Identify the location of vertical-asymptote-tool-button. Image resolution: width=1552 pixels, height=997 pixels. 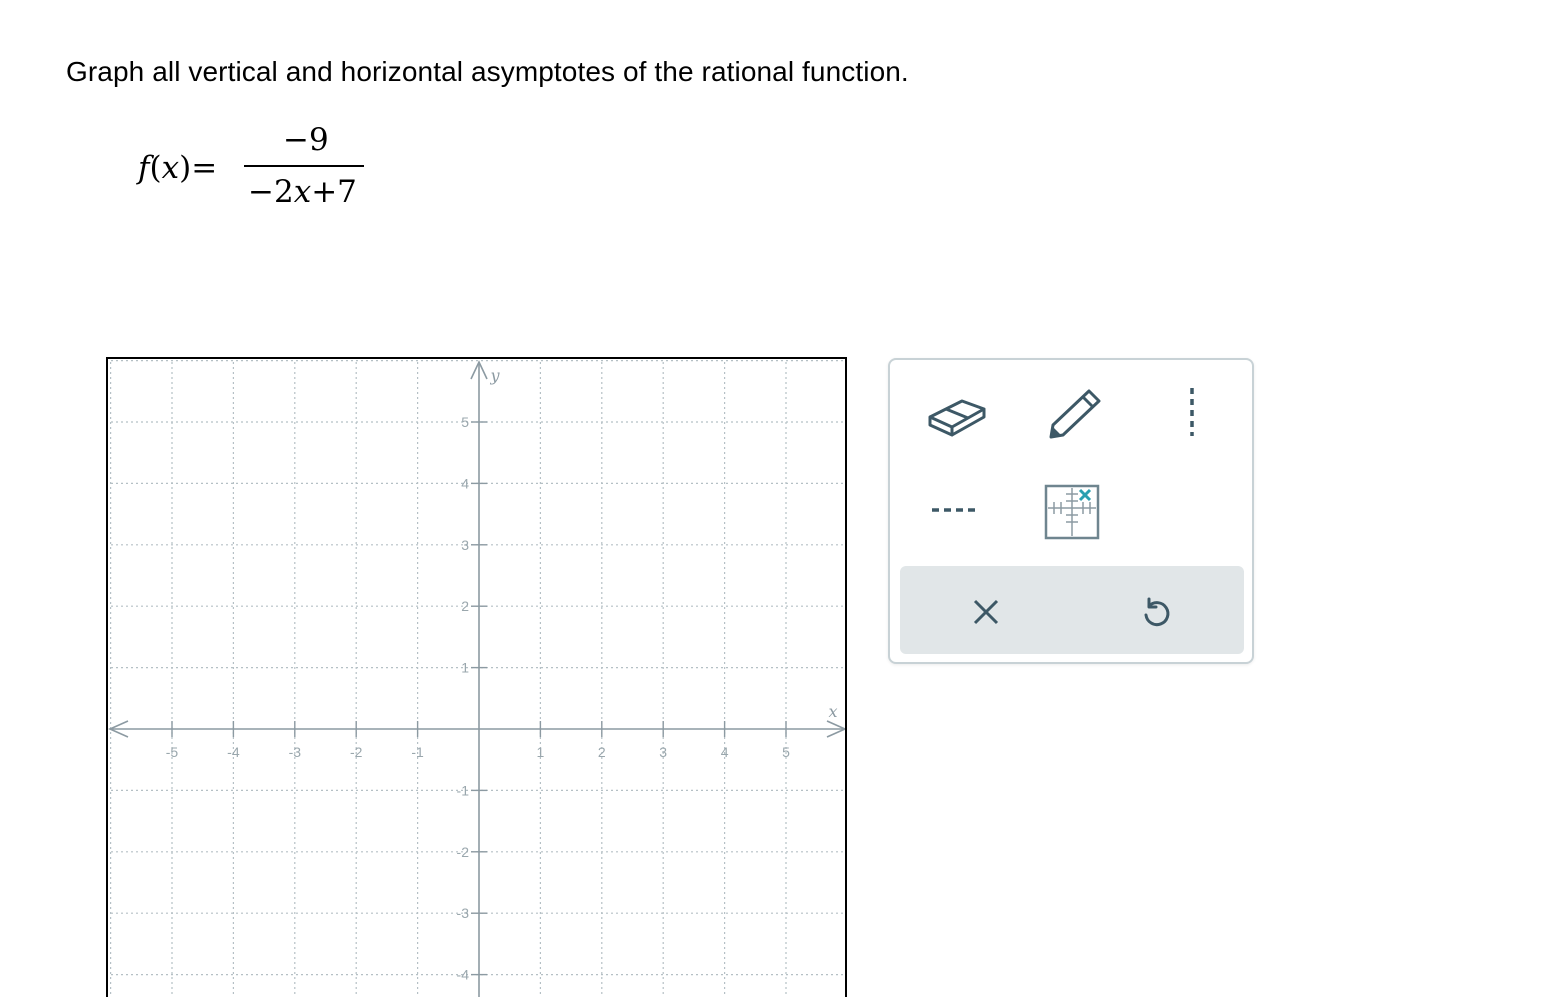
(1192, 412).